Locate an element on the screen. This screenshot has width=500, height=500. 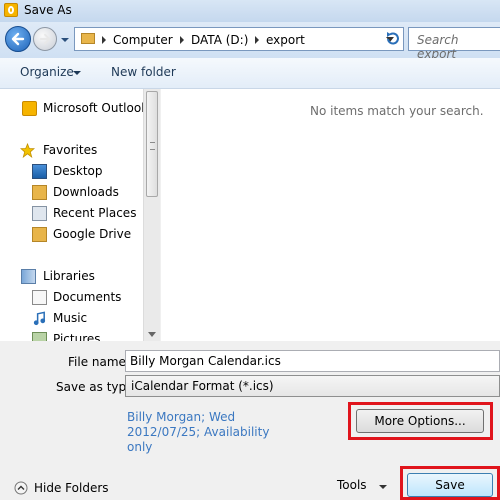
nav-item-music: Music is located at coordinates (71, 319).